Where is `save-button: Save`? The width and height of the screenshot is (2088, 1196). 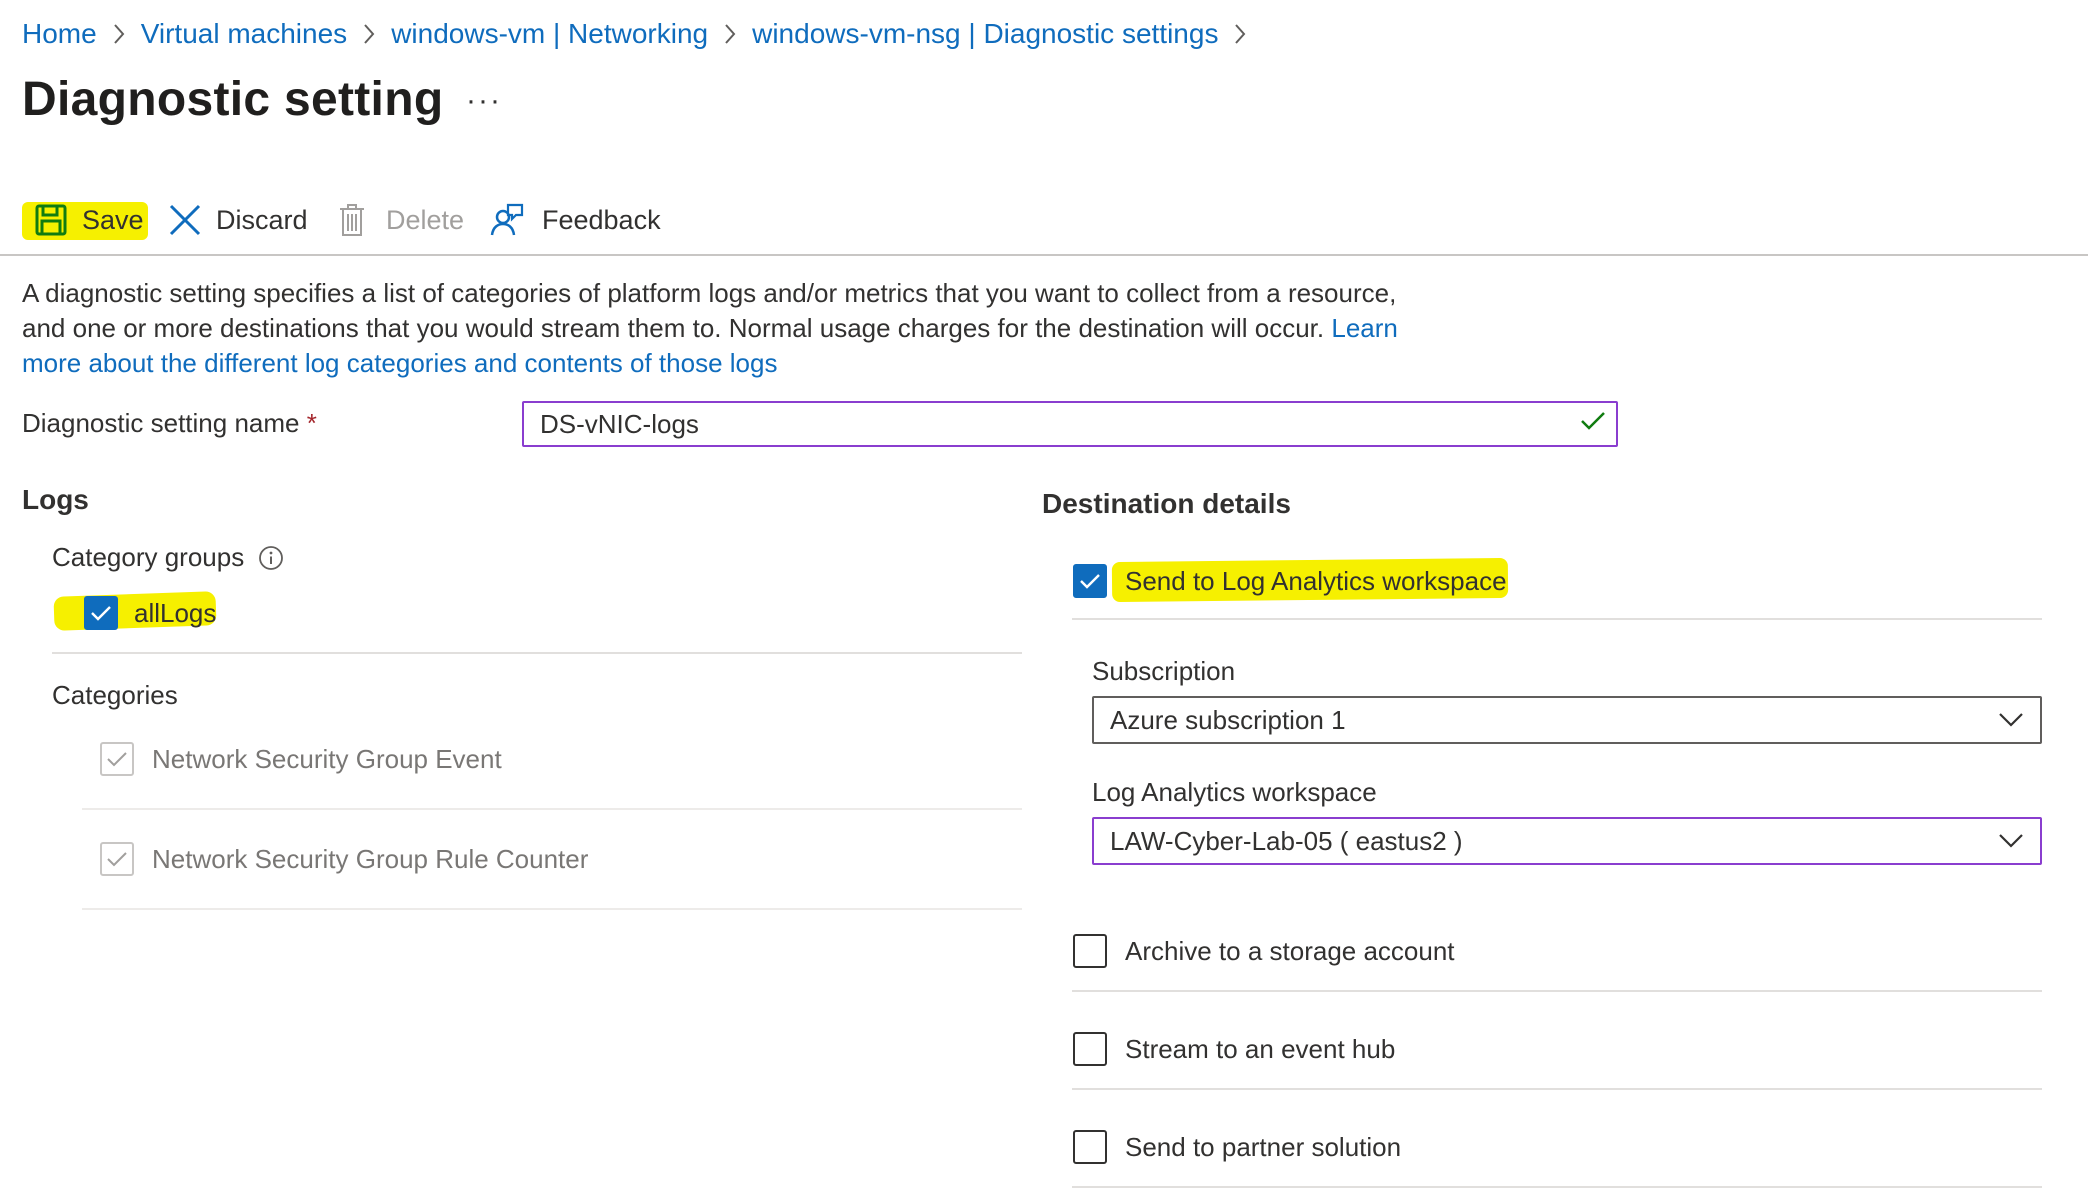 save-button: Save is located at coordinates (89, 220).